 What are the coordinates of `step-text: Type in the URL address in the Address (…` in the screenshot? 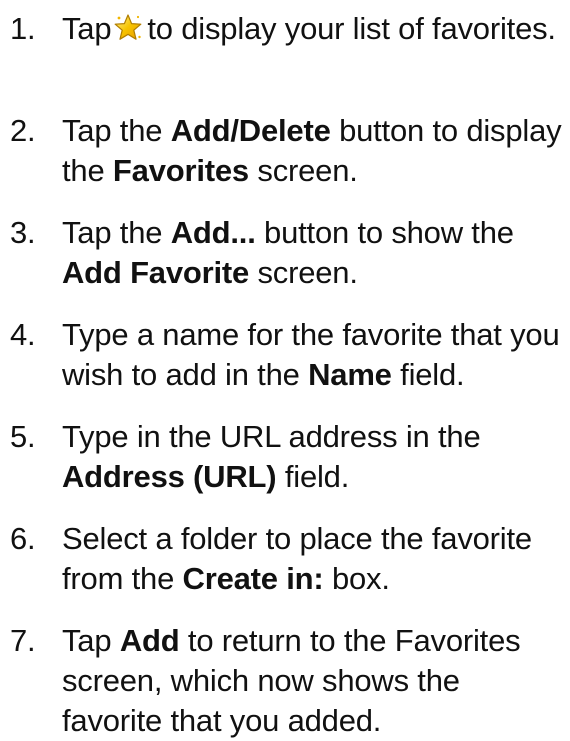 It's located at (271, 456).